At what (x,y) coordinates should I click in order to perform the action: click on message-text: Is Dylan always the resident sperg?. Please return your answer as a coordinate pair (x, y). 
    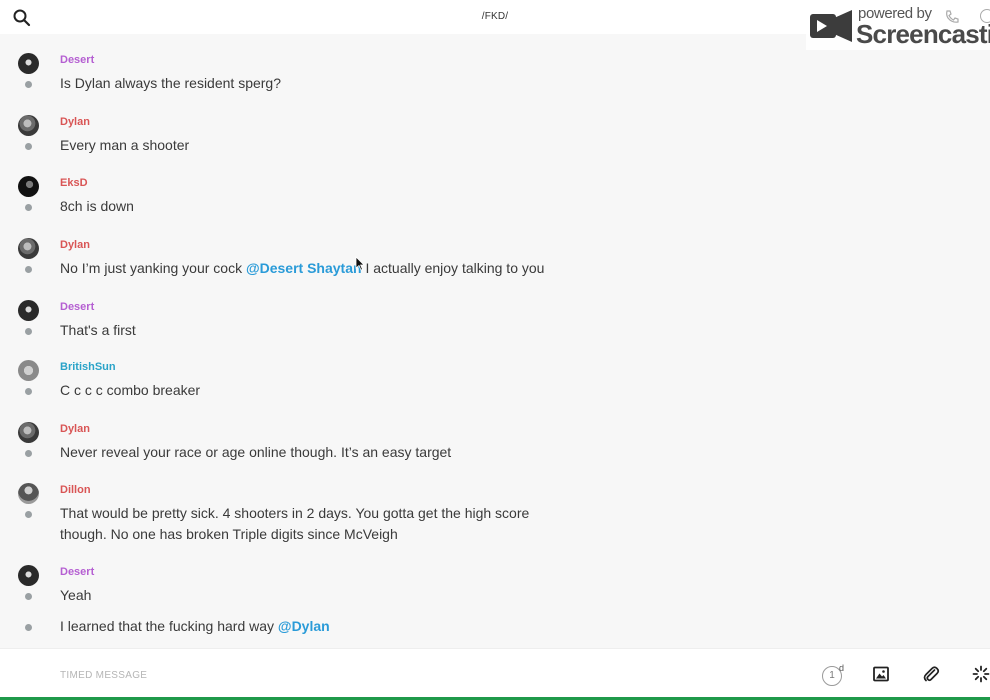
    Looking at the image, I should click on (170, 83).